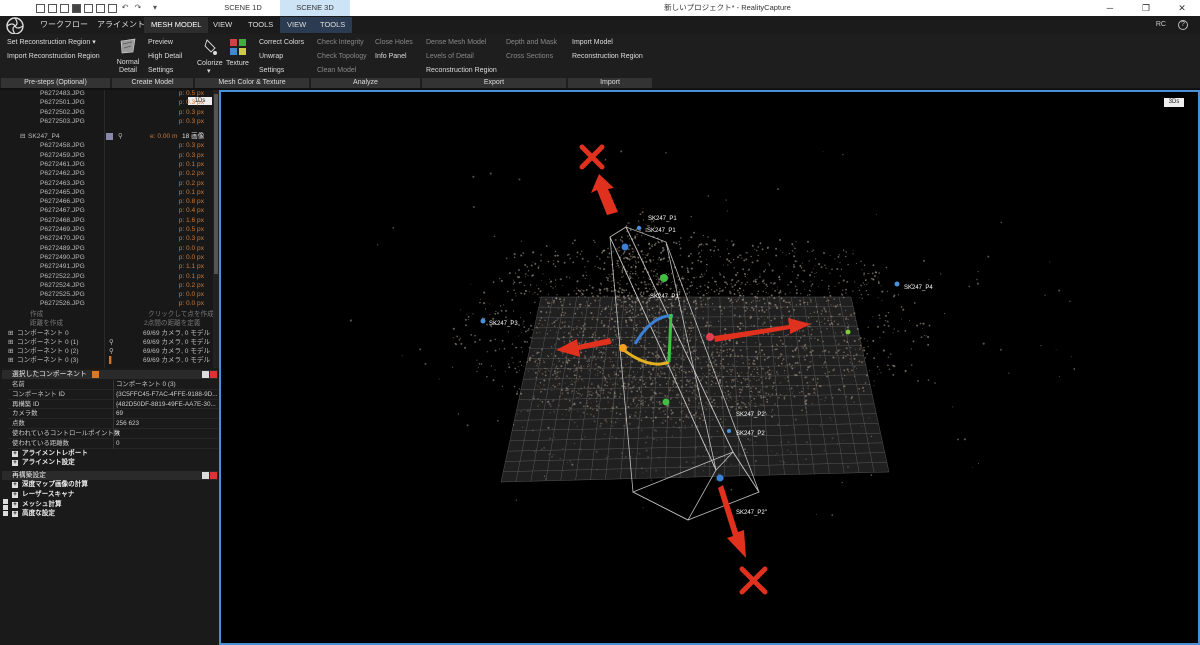 Image resolution: width=1200 pixels, height=645 pixels. What do you see at coordinates (592, 42) in the screenshot?
I see `import-model-button: Import Model` at bounding box center [592, 42].